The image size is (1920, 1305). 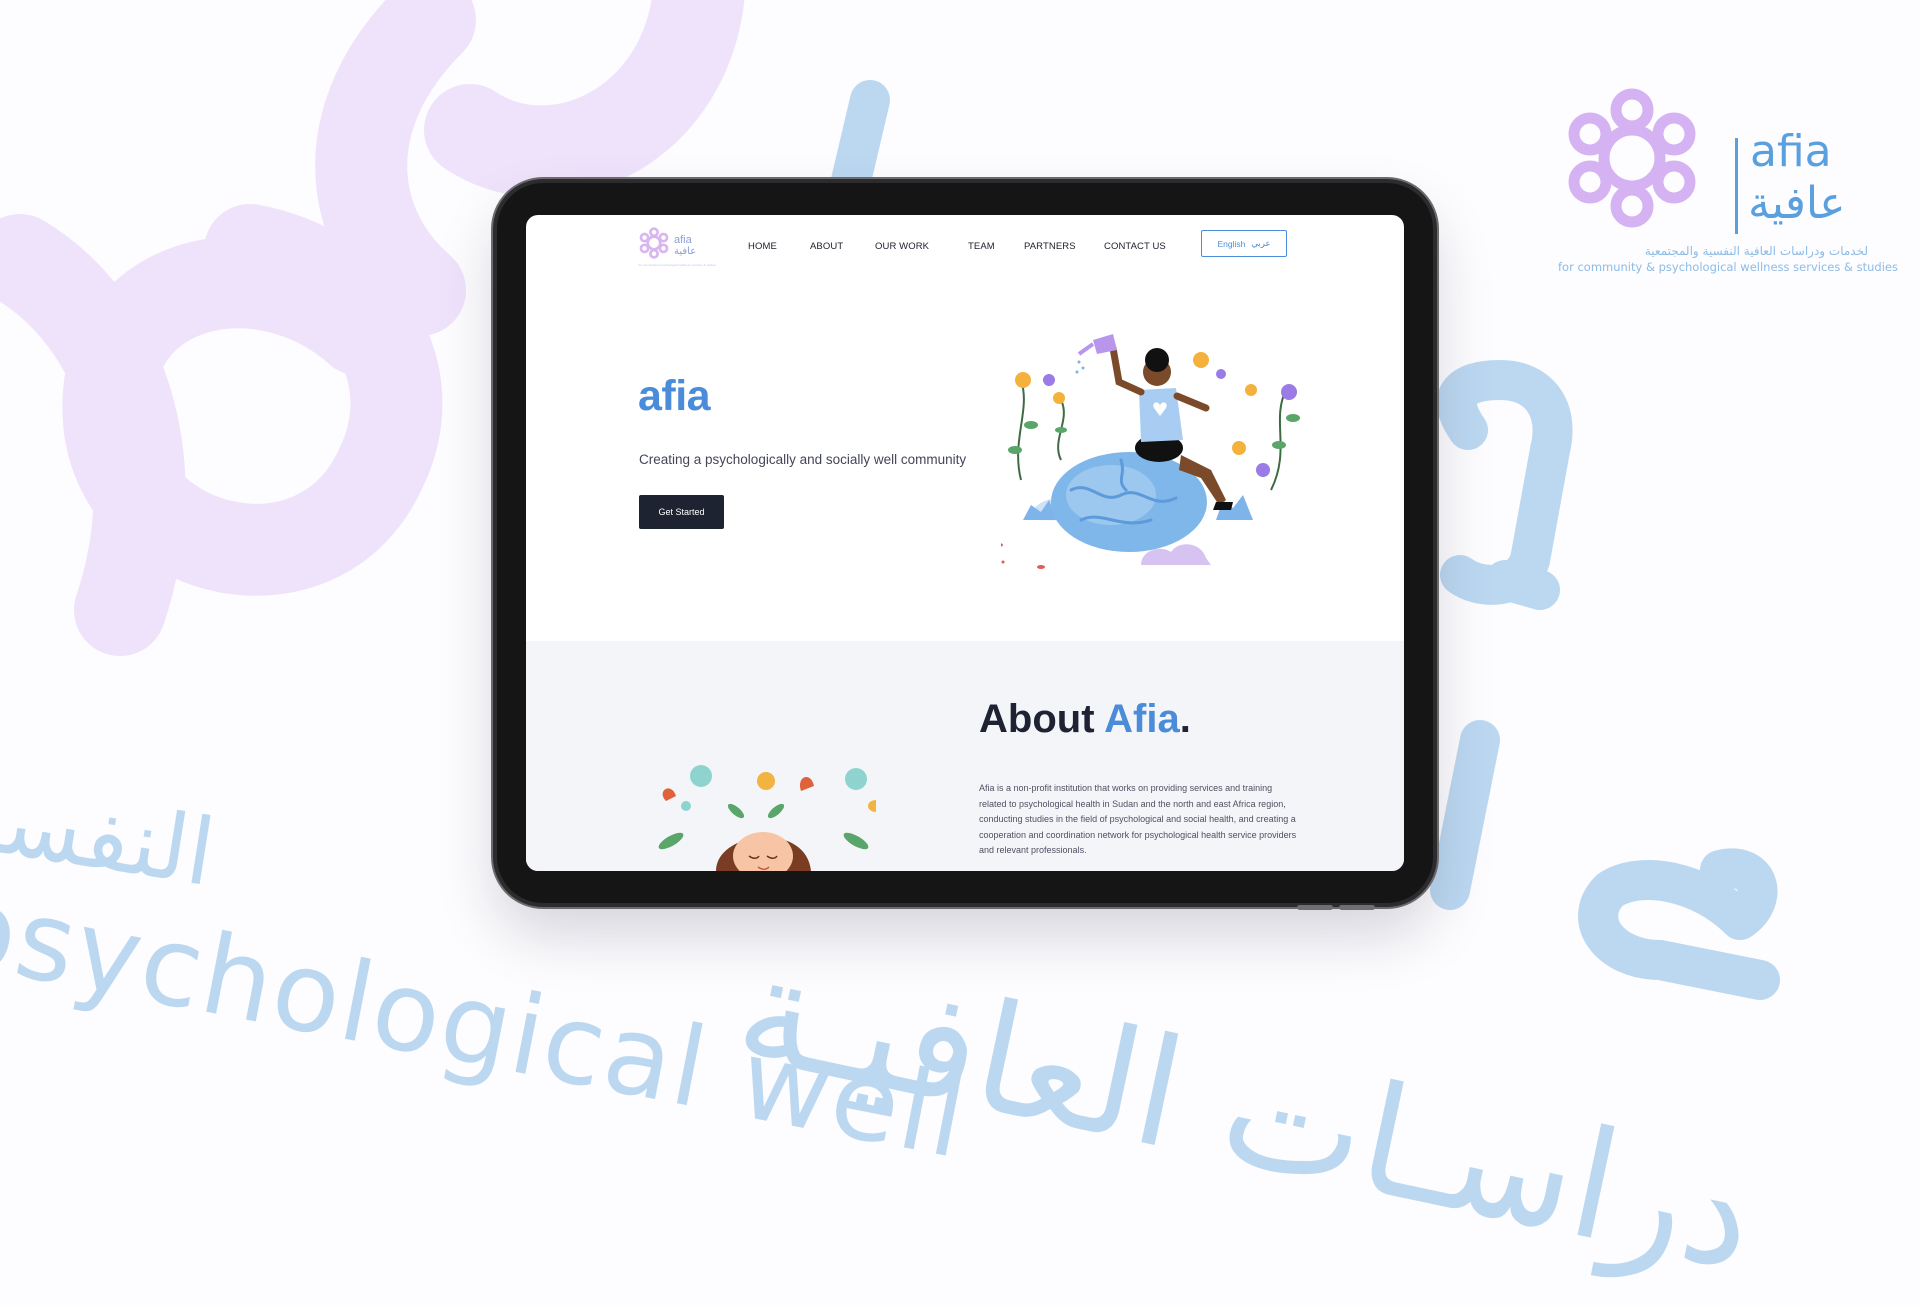 What do you see at coordinates (1791, 151) in the screenshot?
I see `brand-name-latin: afia` at bounding box center [1791, 151].